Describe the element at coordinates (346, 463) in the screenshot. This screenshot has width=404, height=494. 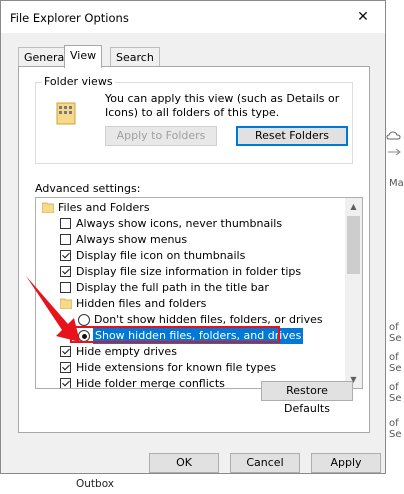
I see `apply-button: Apply` at that location.